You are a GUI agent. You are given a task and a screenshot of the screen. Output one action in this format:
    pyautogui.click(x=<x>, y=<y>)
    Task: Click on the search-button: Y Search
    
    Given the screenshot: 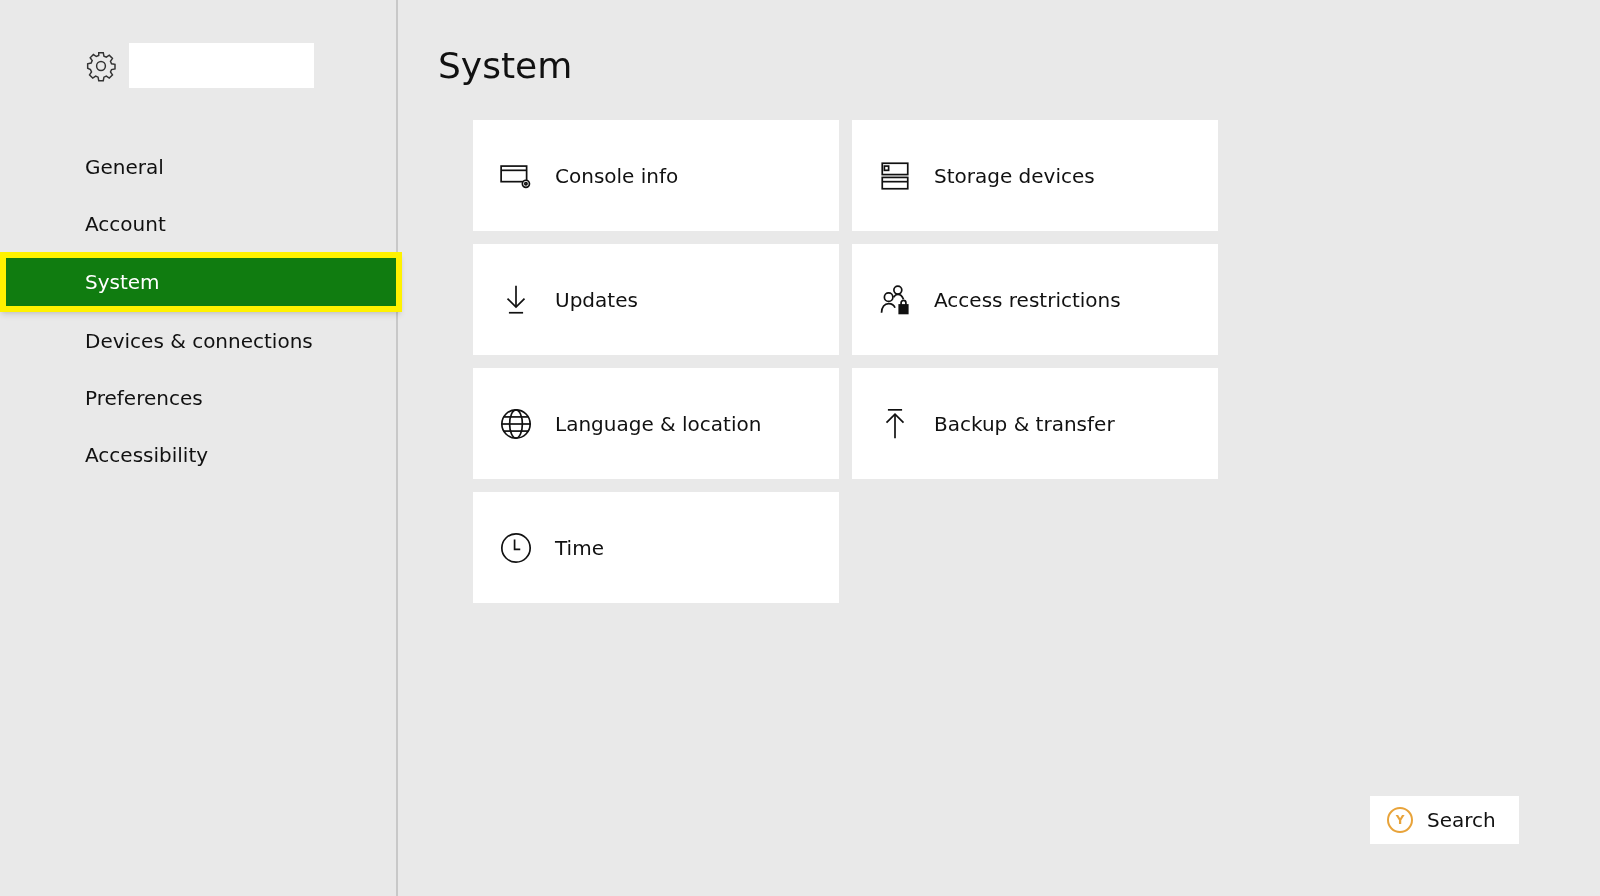 What is the action you would take?
    pyautogui.click(x=1444, y=820)
    